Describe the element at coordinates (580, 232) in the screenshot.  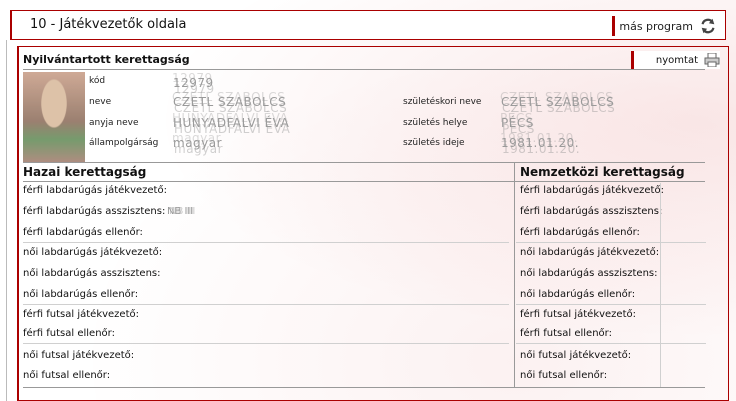
I see `international-row-label: férfi labdarúgás ellenőr:` at that location.